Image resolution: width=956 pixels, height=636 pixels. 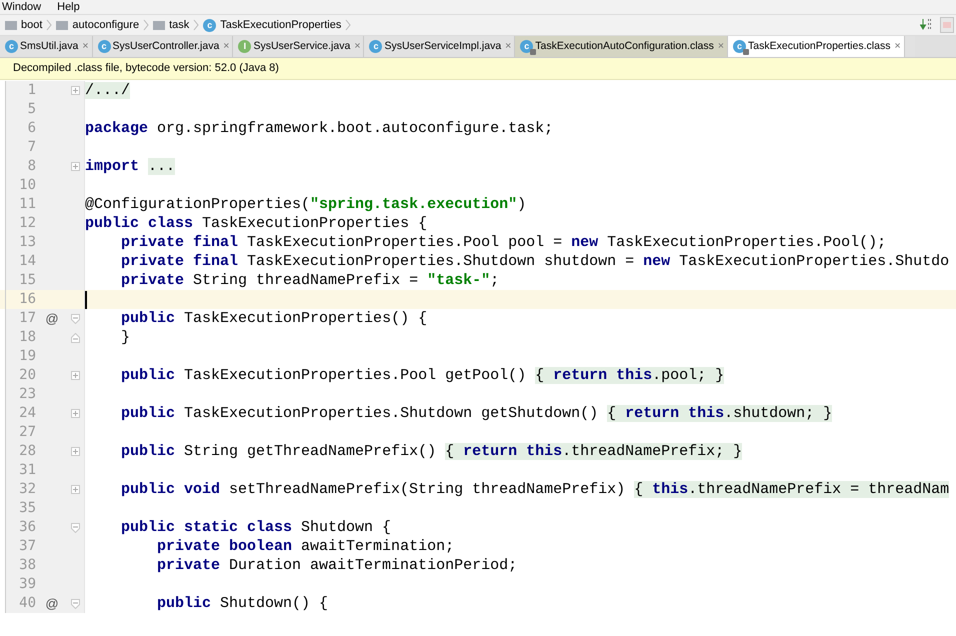 I want to click on line-number: 10, so click(x=27, y=185).